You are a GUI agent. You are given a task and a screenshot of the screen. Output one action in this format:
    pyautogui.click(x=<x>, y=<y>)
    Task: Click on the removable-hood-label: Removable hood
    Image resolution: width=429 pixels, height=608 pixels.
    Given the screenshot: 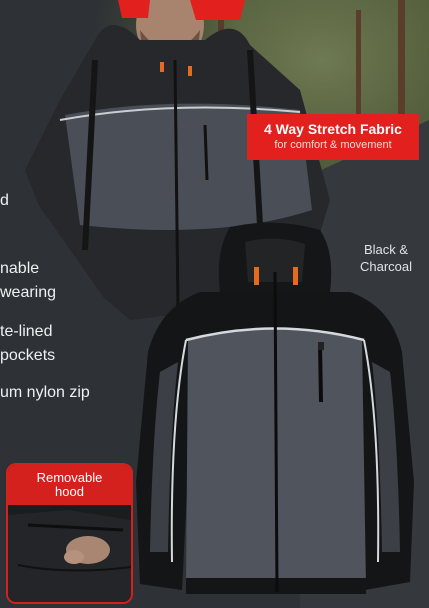 What is the action you would take?
    pyautogui.click(x=69, y=485)
    